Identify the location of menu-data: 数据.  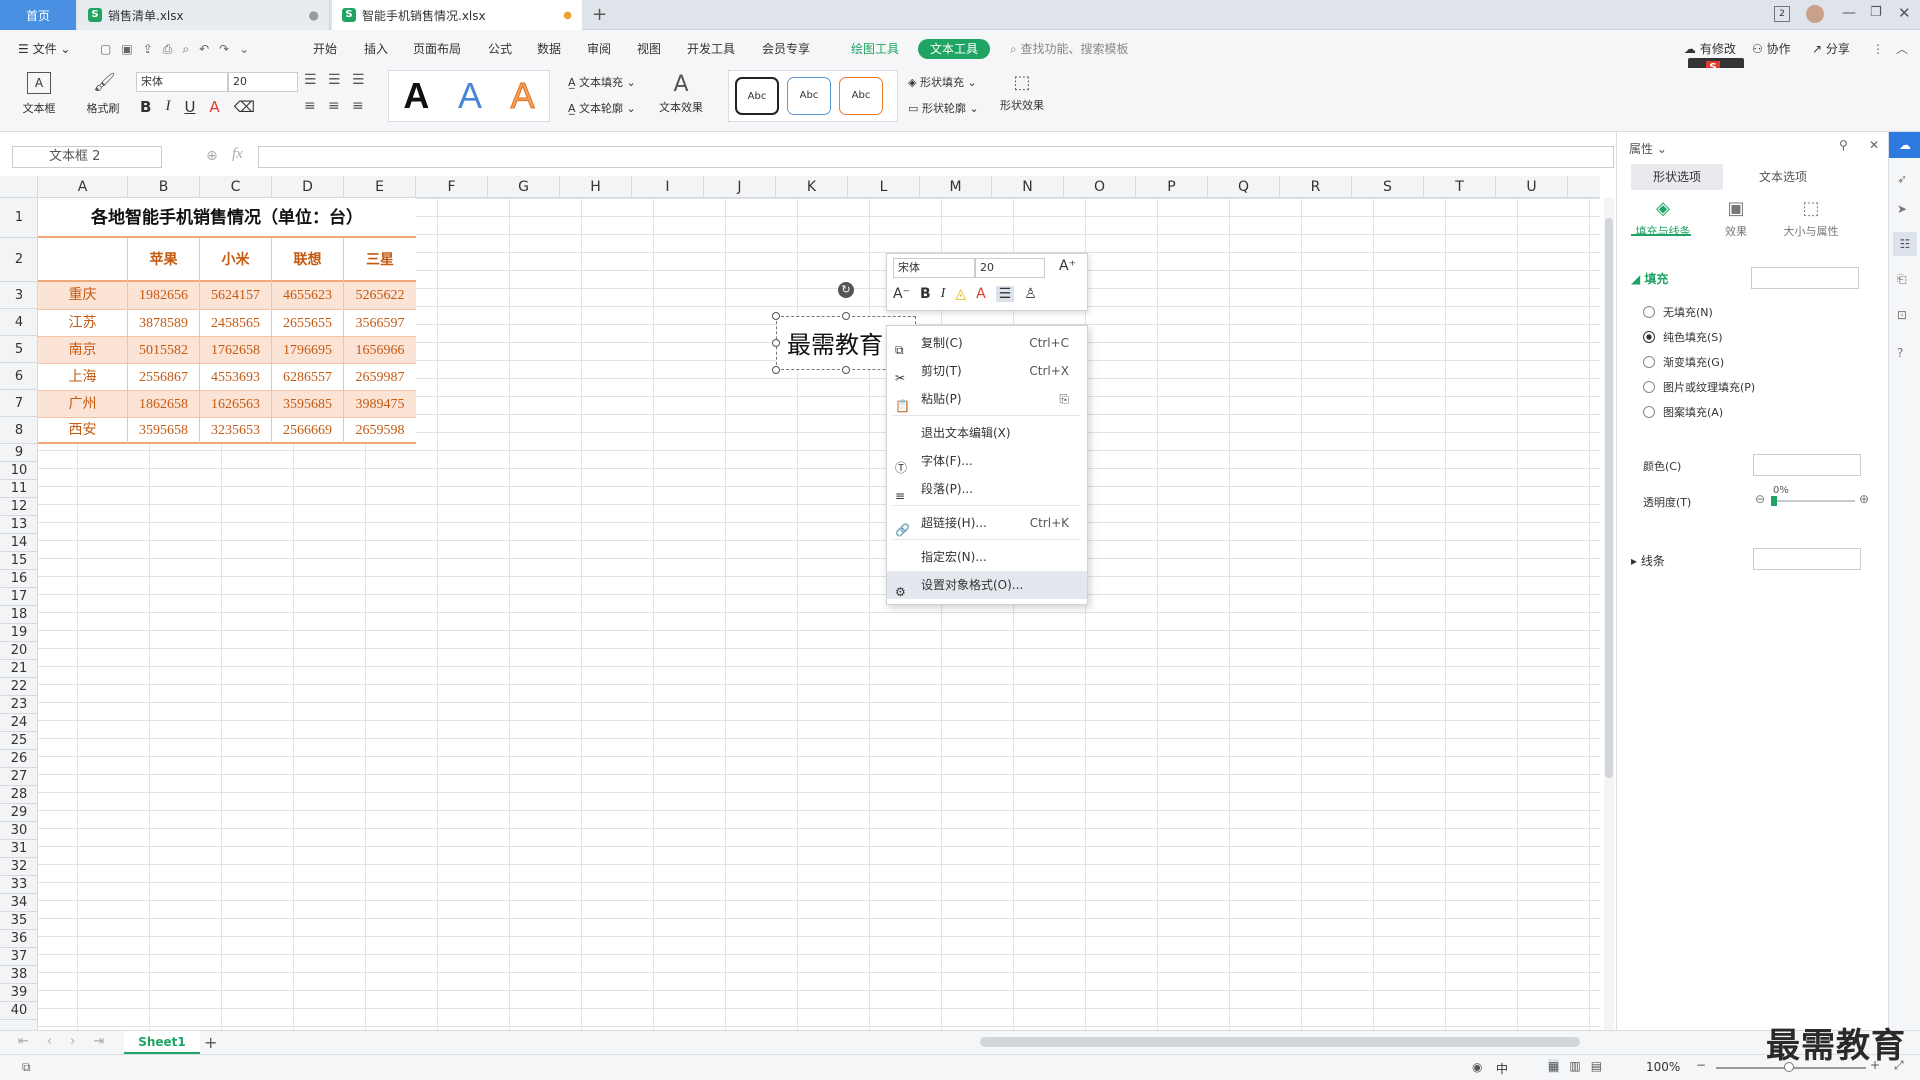
(549, 49).